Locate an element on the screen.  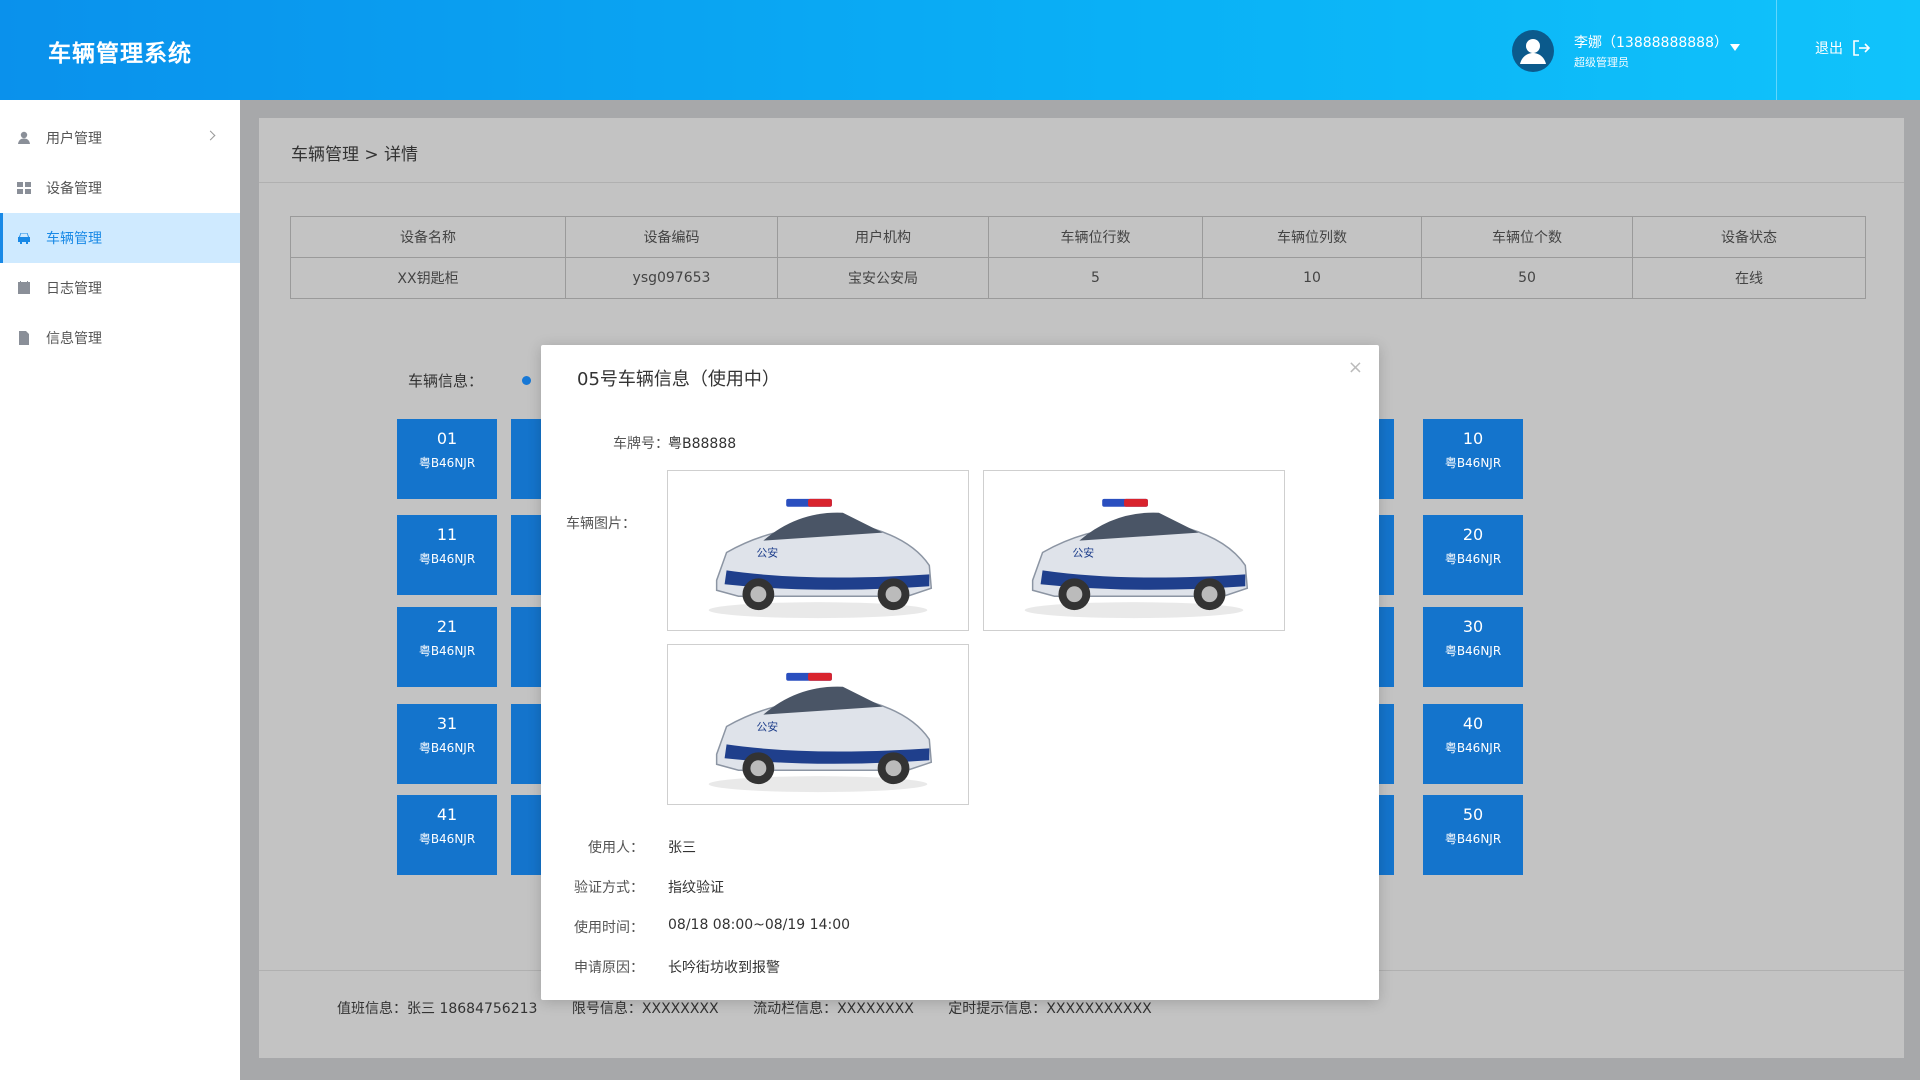
user-label: 使用人： is located at coordinates (616, 848).